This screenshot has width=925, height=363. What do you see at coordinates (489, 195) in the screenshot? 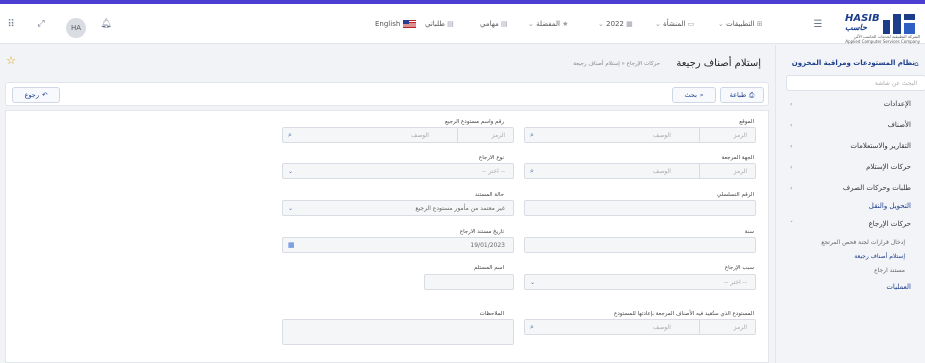
I see `doc-status-label: حالة المستند` at bounding box center [489, 195].